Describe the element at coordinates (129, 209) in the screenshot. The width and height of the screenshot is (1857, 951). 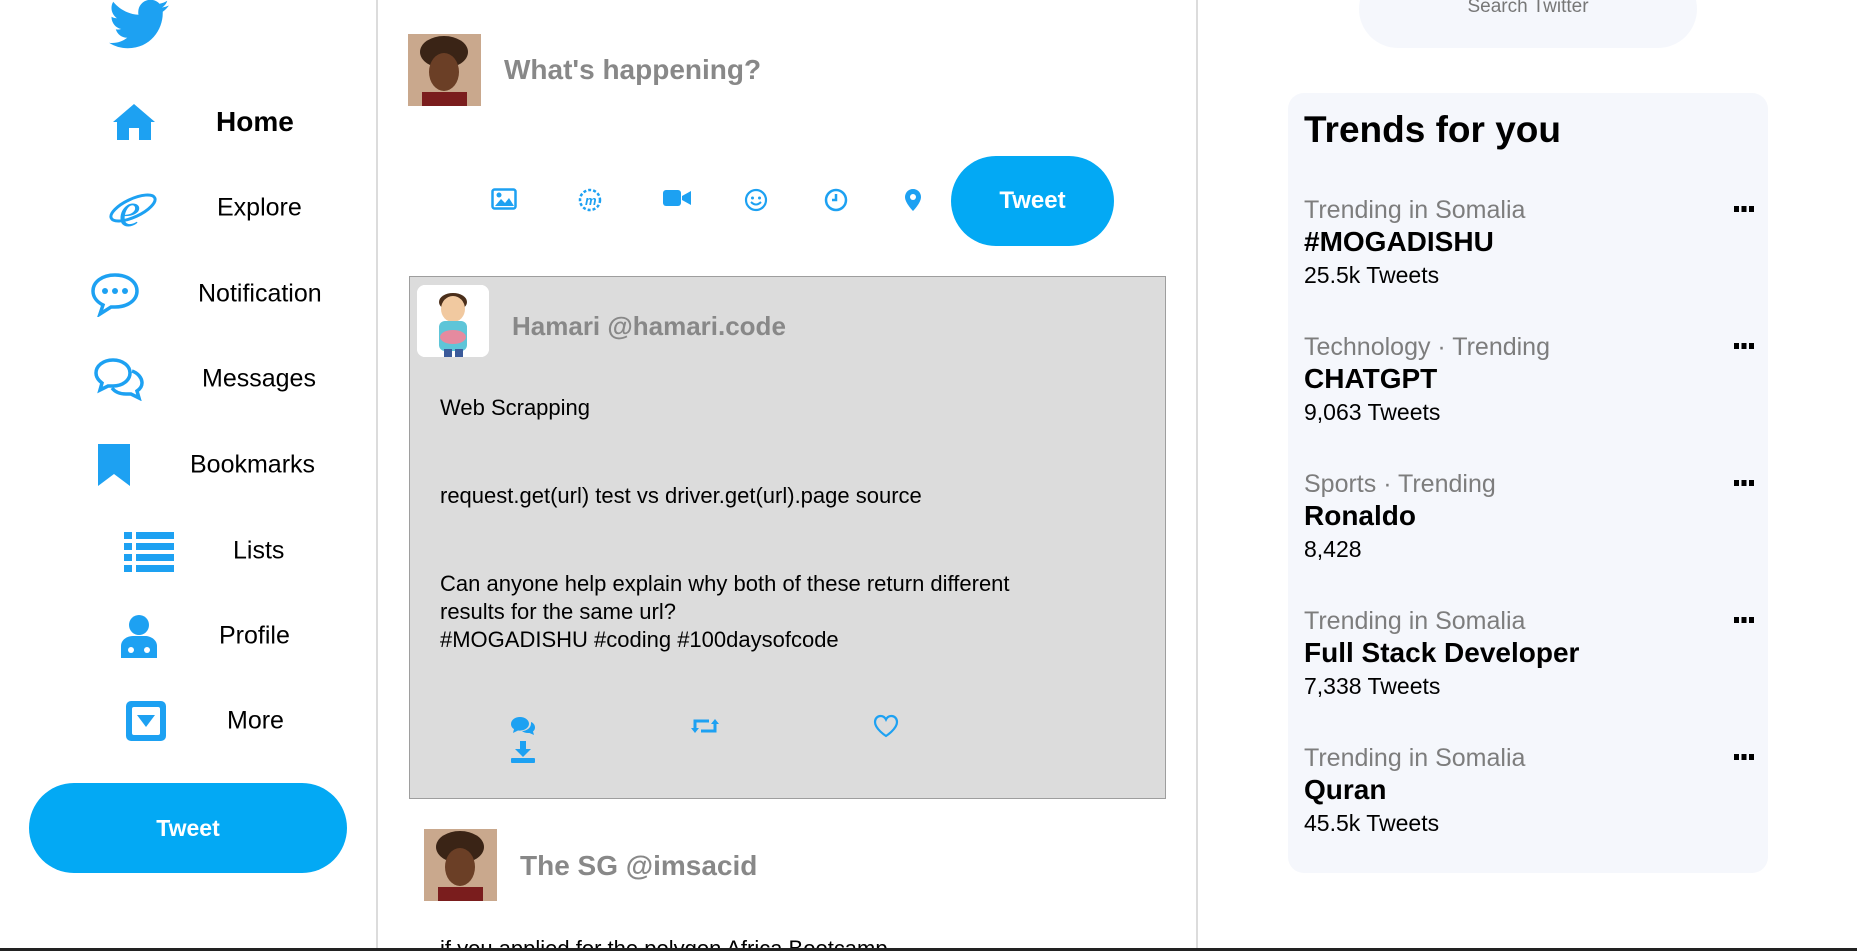
I see `svg-text: e` at that location.